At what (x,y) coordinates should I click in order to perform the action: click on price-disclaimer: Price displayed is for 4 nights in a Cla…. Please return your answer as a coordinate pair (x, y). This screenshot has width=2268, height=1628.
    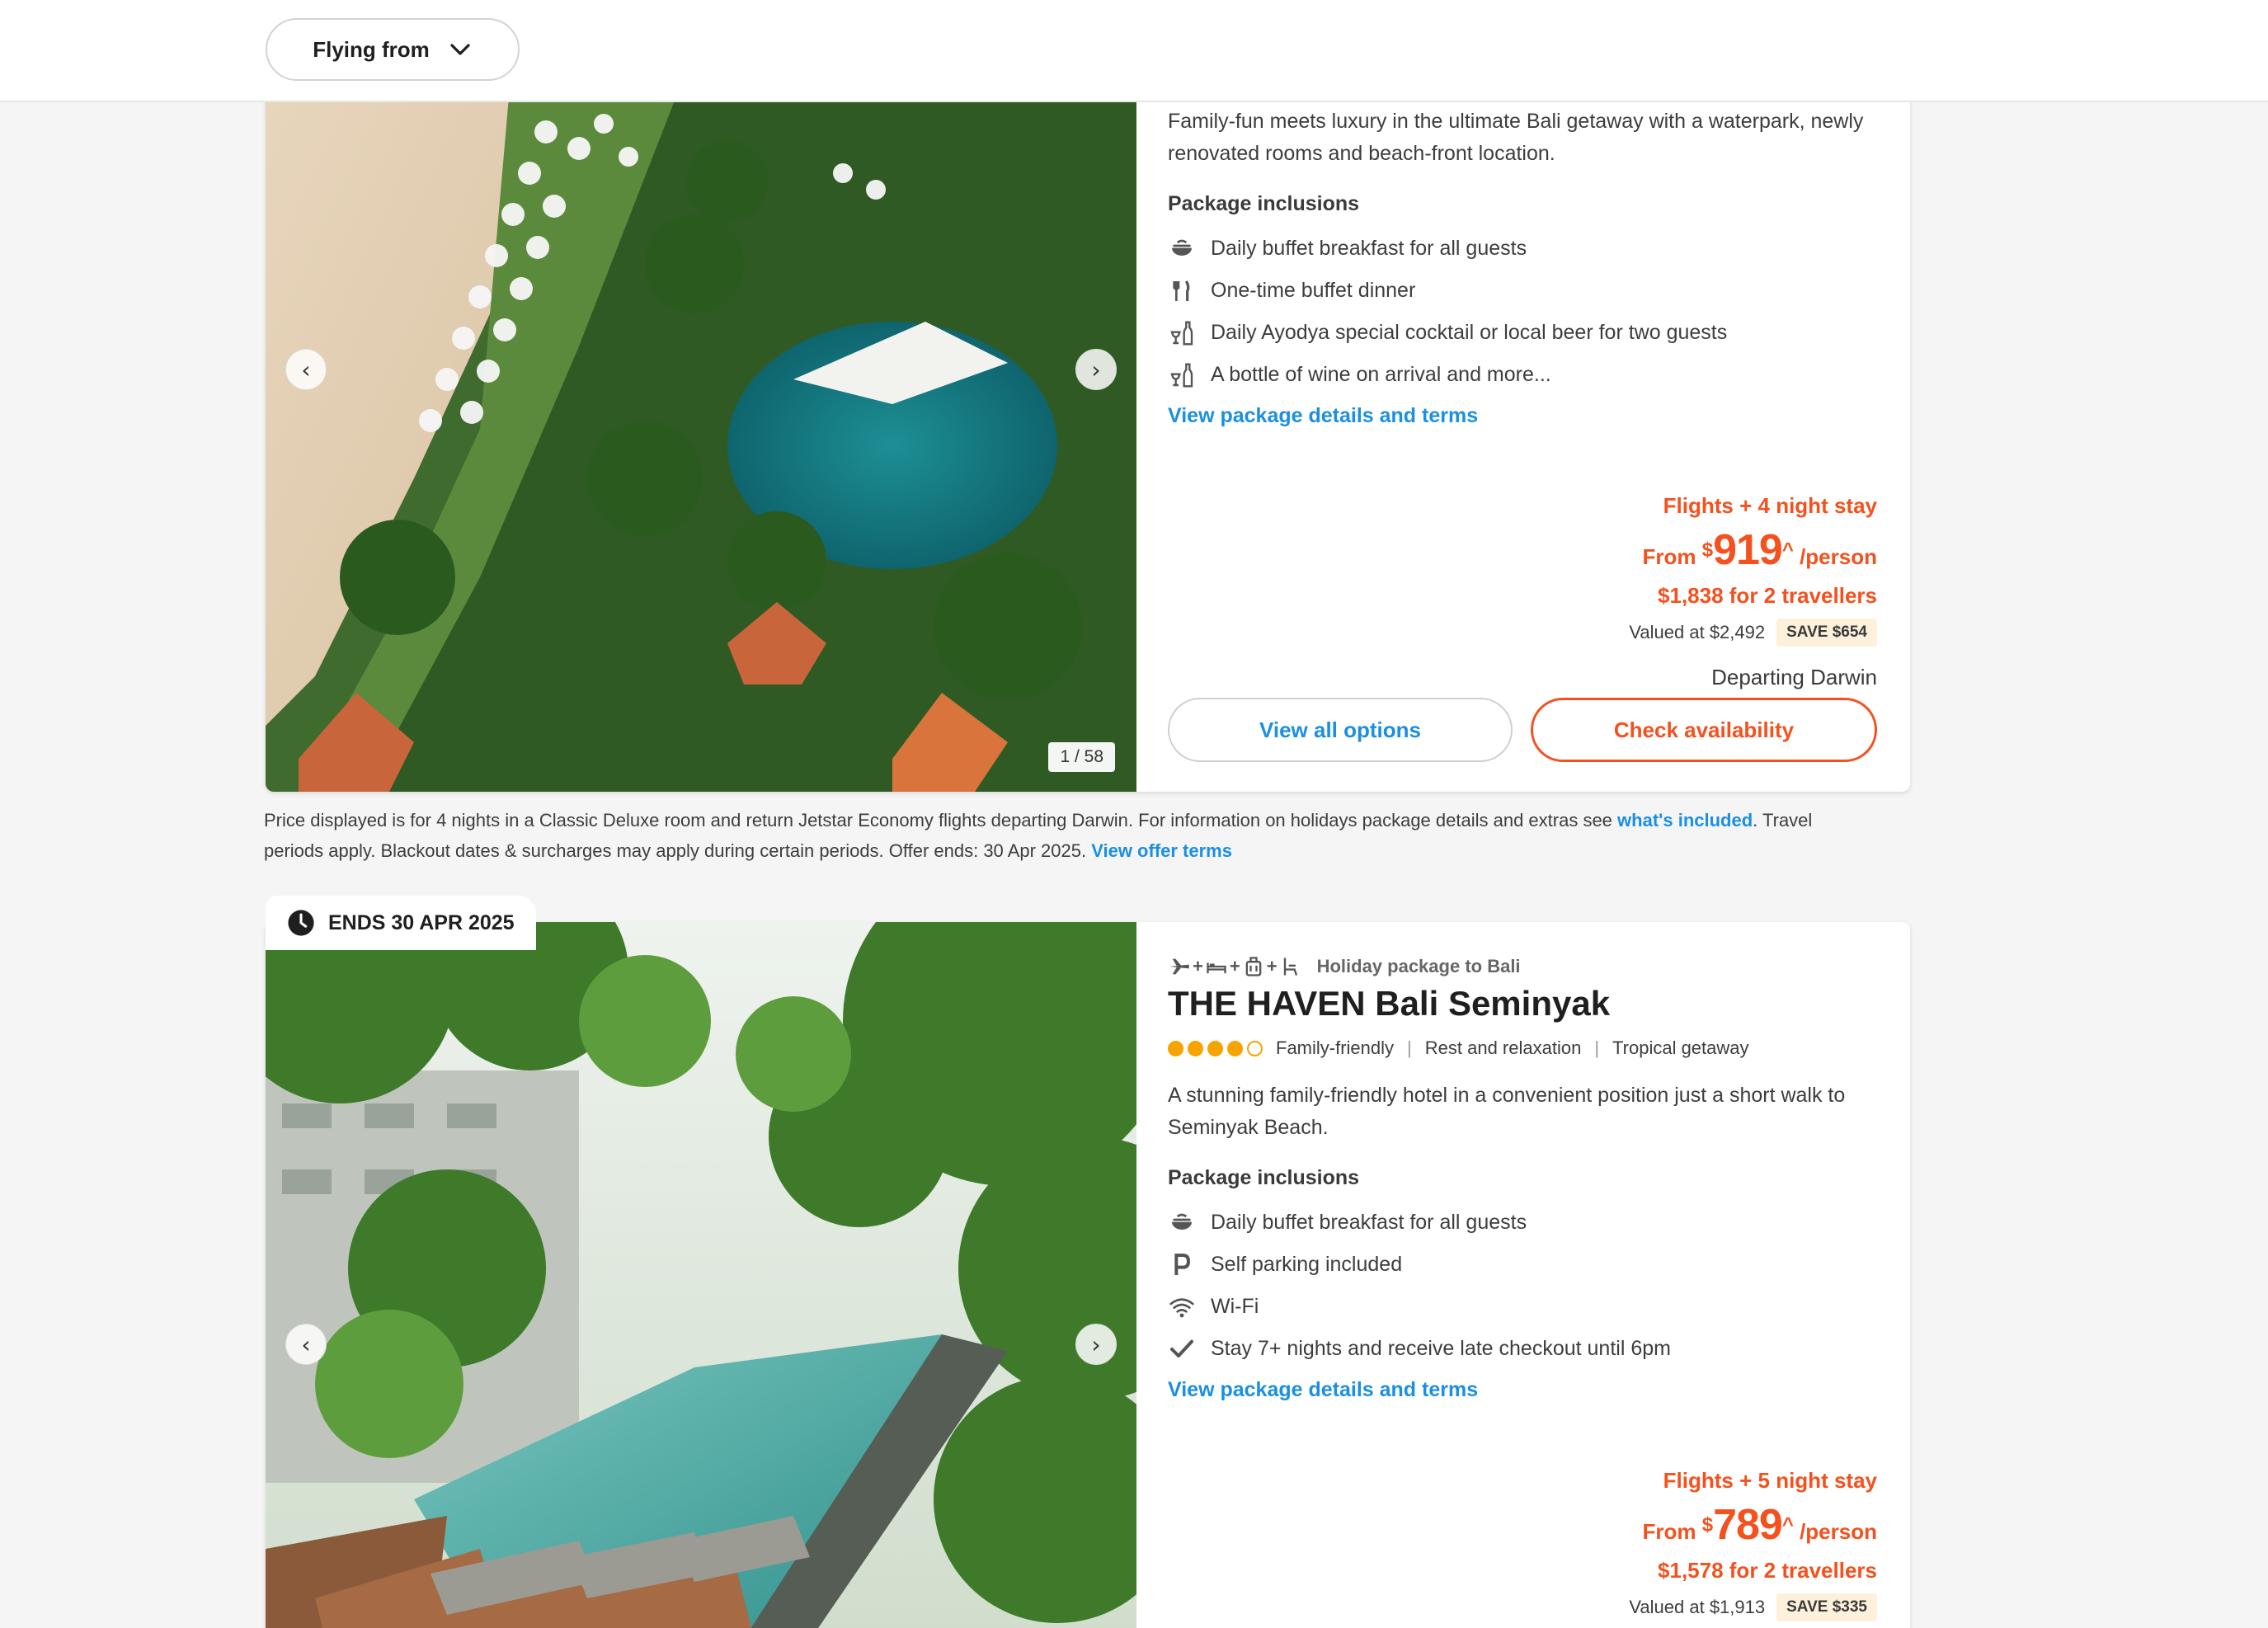
    Looking at the image, I should click on (1038, 835).